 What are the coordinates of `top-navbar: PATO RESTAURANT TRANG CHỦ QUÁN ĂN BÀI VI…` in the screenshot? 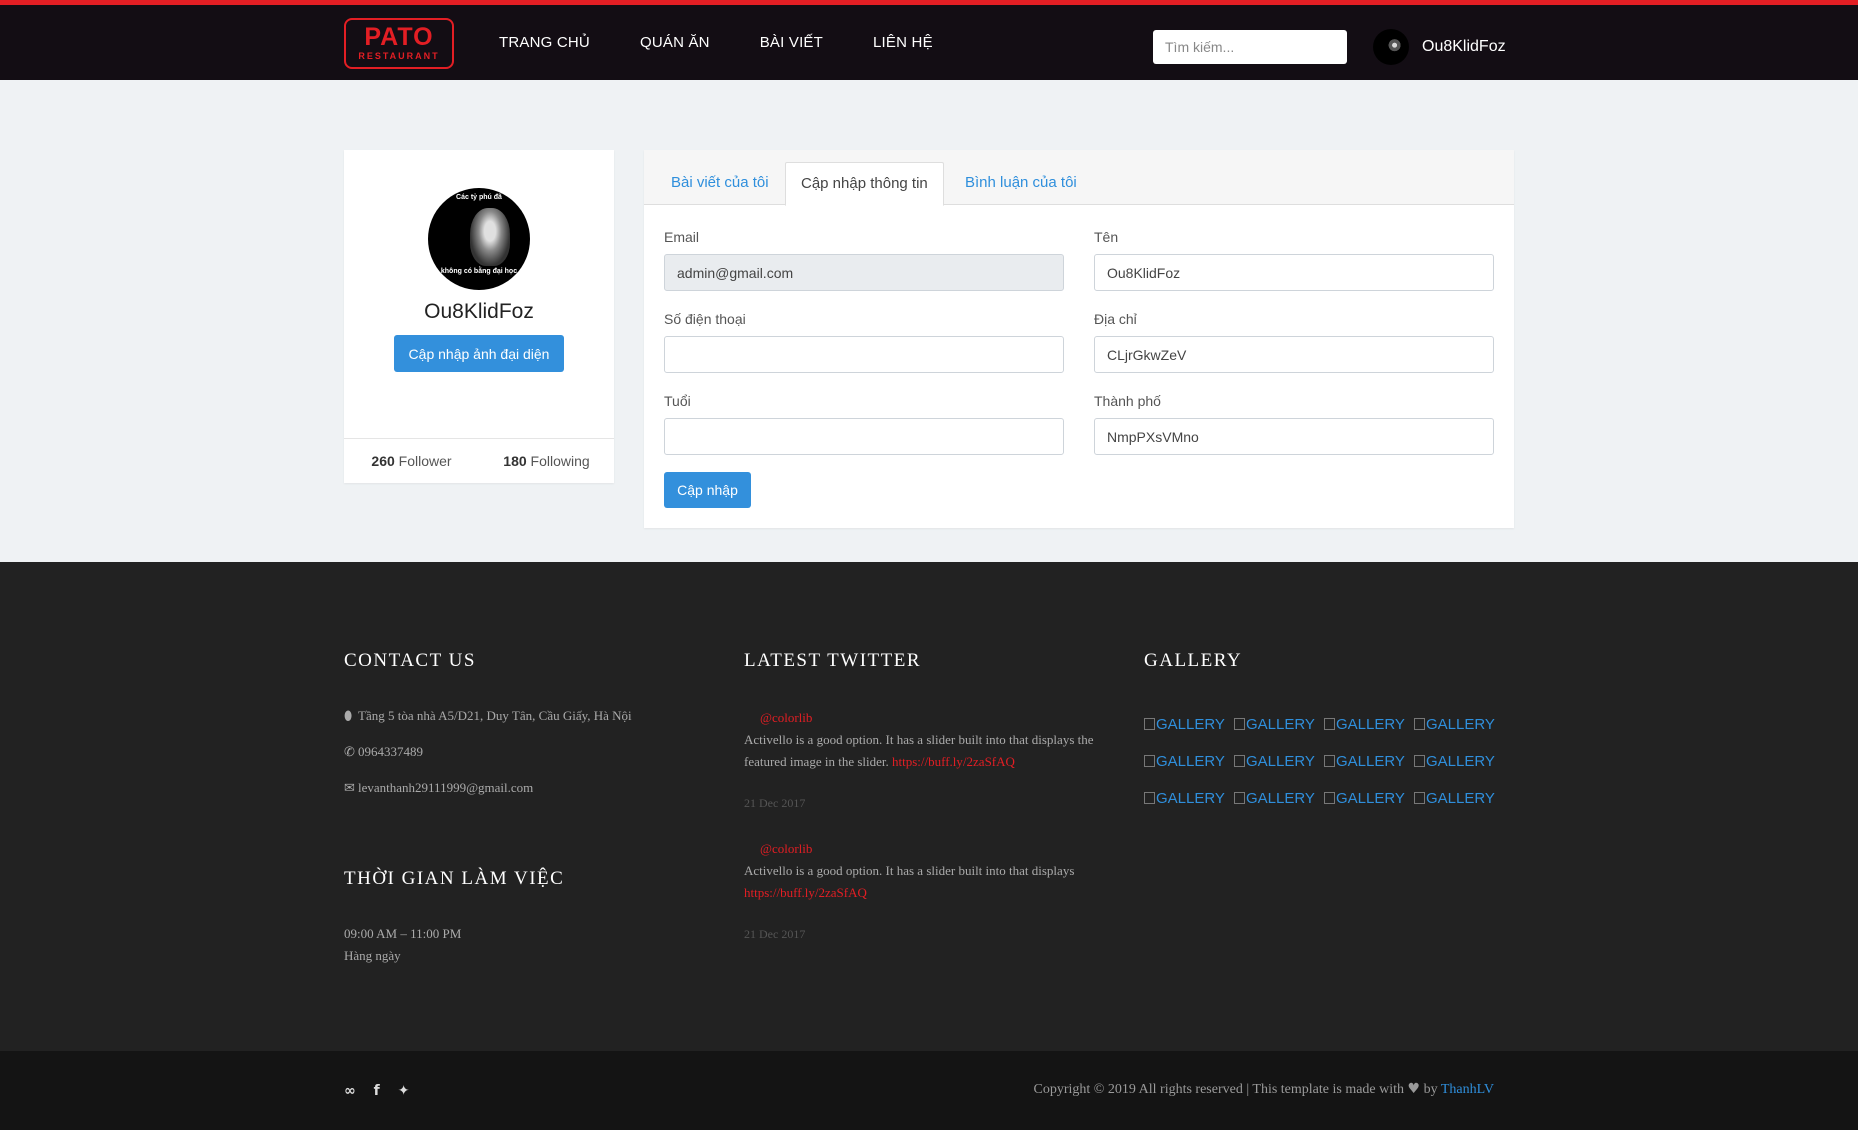 It's located at (929, 40).